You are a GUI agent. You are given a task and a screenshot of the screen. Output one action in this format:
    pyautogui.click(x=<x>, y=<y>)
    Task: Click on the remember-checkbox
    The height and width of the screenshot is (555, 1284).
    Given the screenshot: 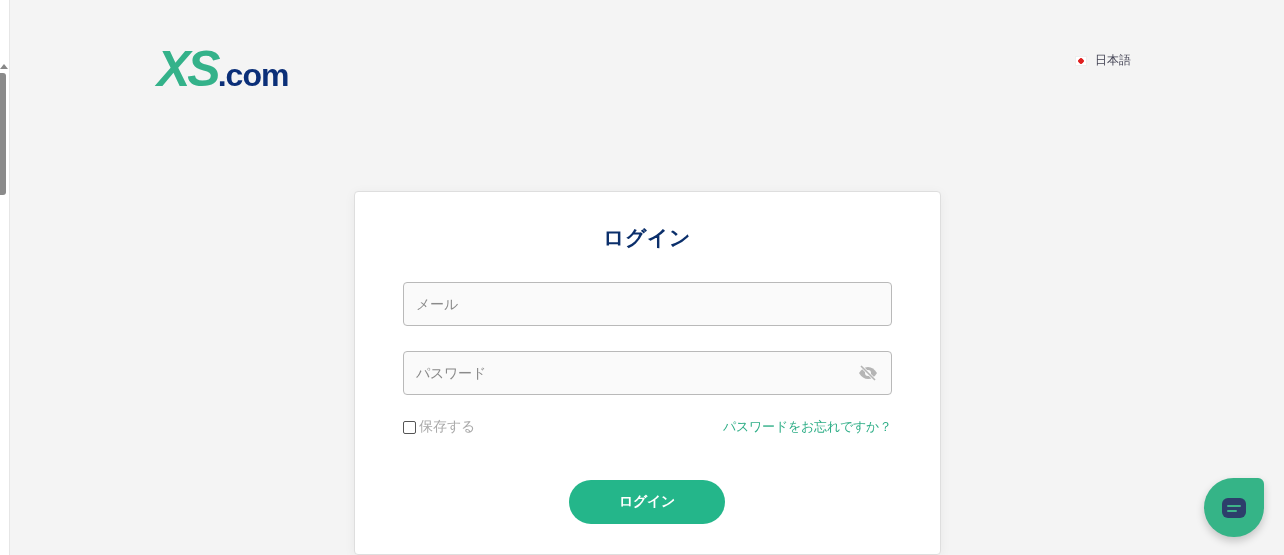 What is the action you would take?
    pyautogui.click(x=409, y=427)
    